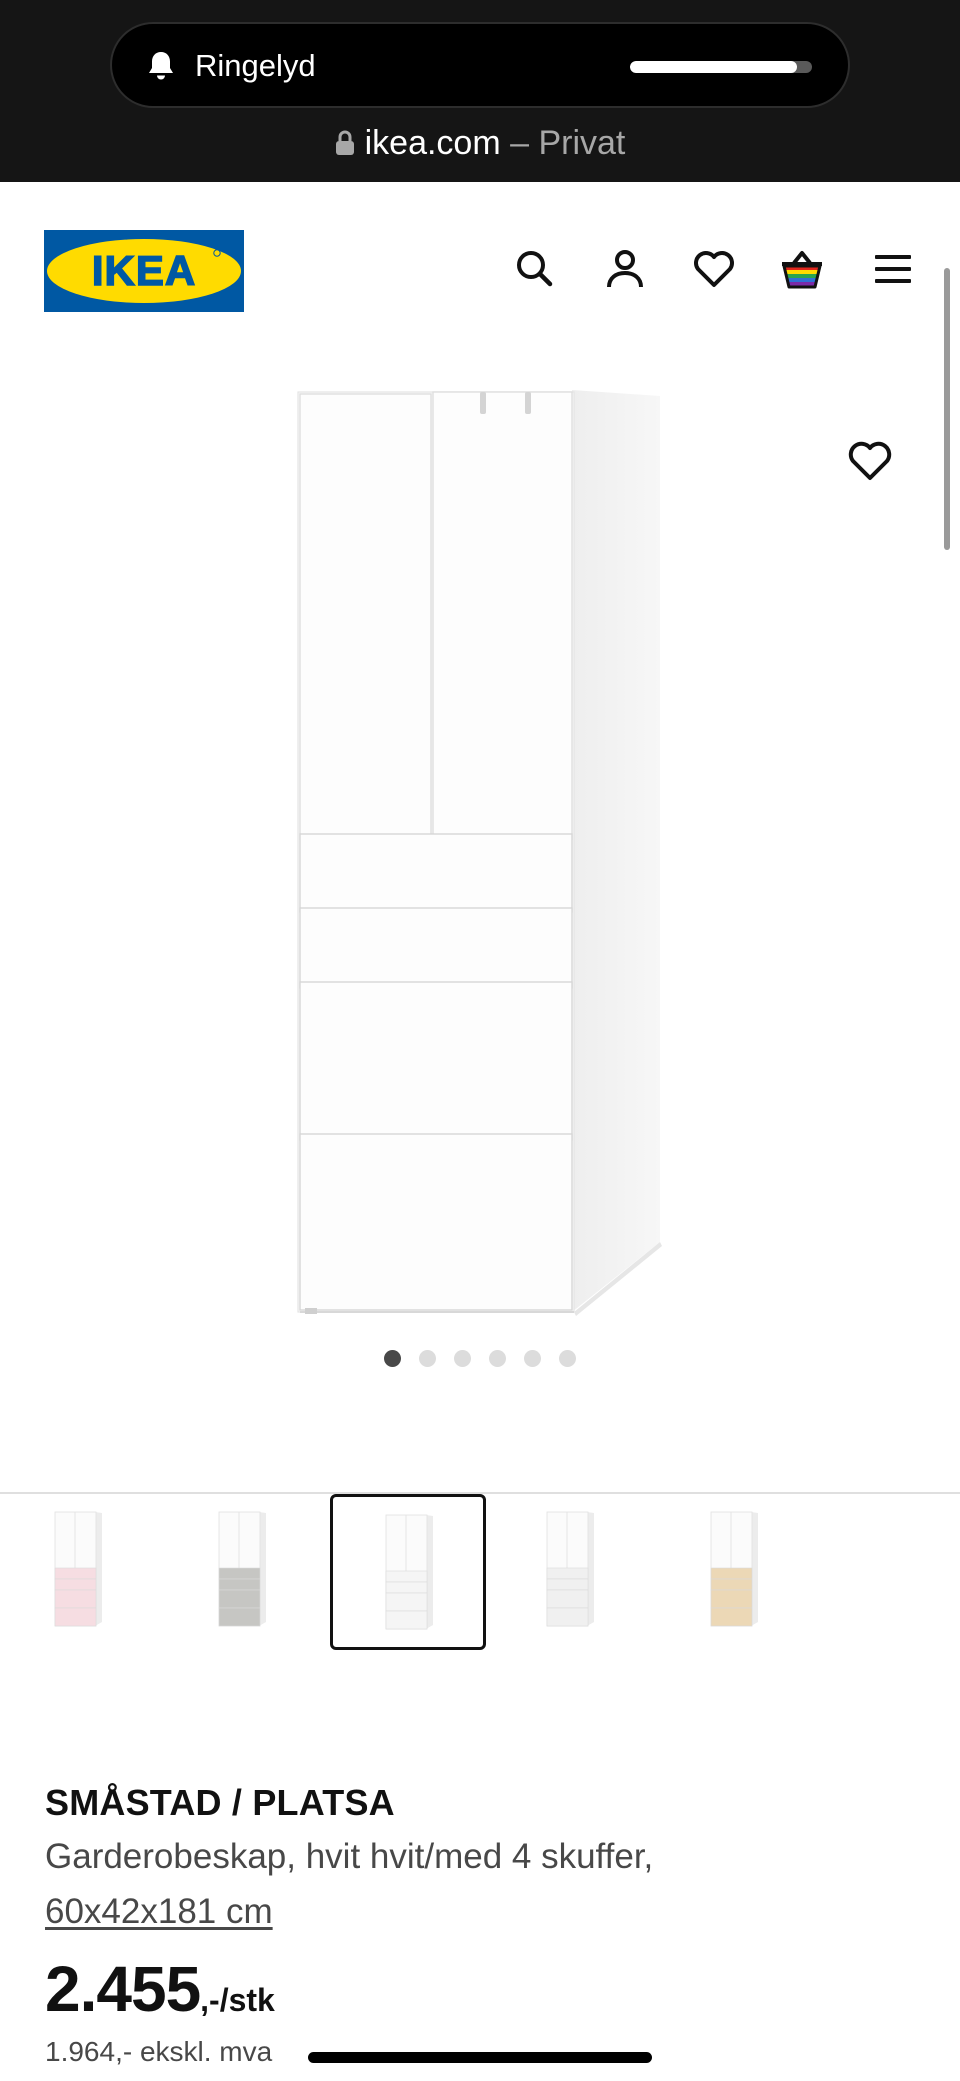 Image resolution: width=960 pixels, height=2081 pixels. Describe the element at coordinates (123, 1989) in the screenshot. I see `price-integer: 2.455` at that location.